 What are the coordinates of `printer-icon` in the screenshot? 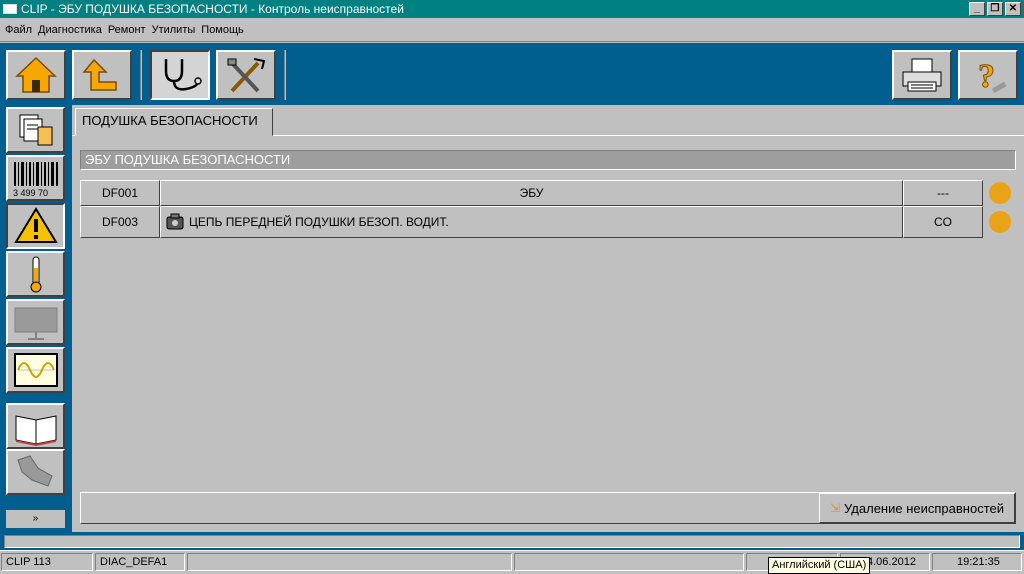 It's located at (922, 75).